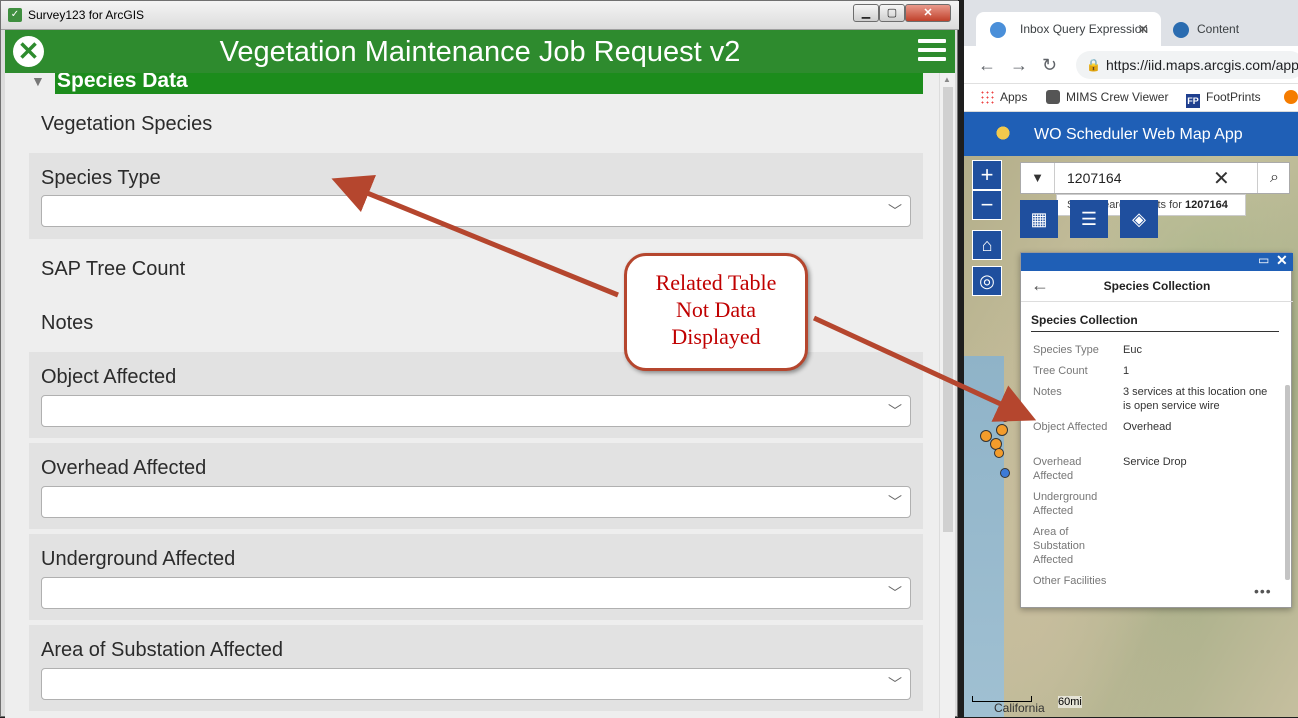  I want to click on minimize-button: ▁, so click(866, 13).